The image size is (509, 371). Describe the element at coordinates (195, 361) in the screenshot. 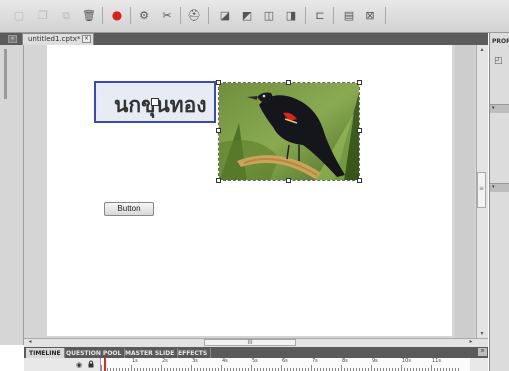

I see `ruler-label: 3s` at that location.